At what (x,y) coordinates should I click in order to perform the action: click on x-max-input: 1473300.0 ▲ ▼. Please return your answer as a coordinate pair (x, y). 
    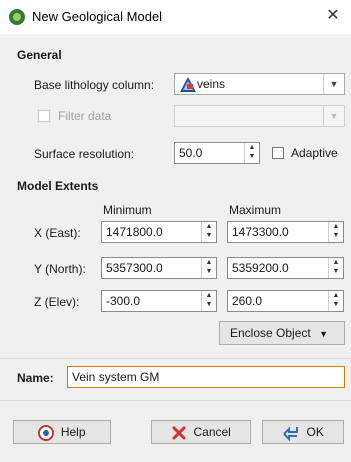
    Looking at the image, I should click on (285, 232).